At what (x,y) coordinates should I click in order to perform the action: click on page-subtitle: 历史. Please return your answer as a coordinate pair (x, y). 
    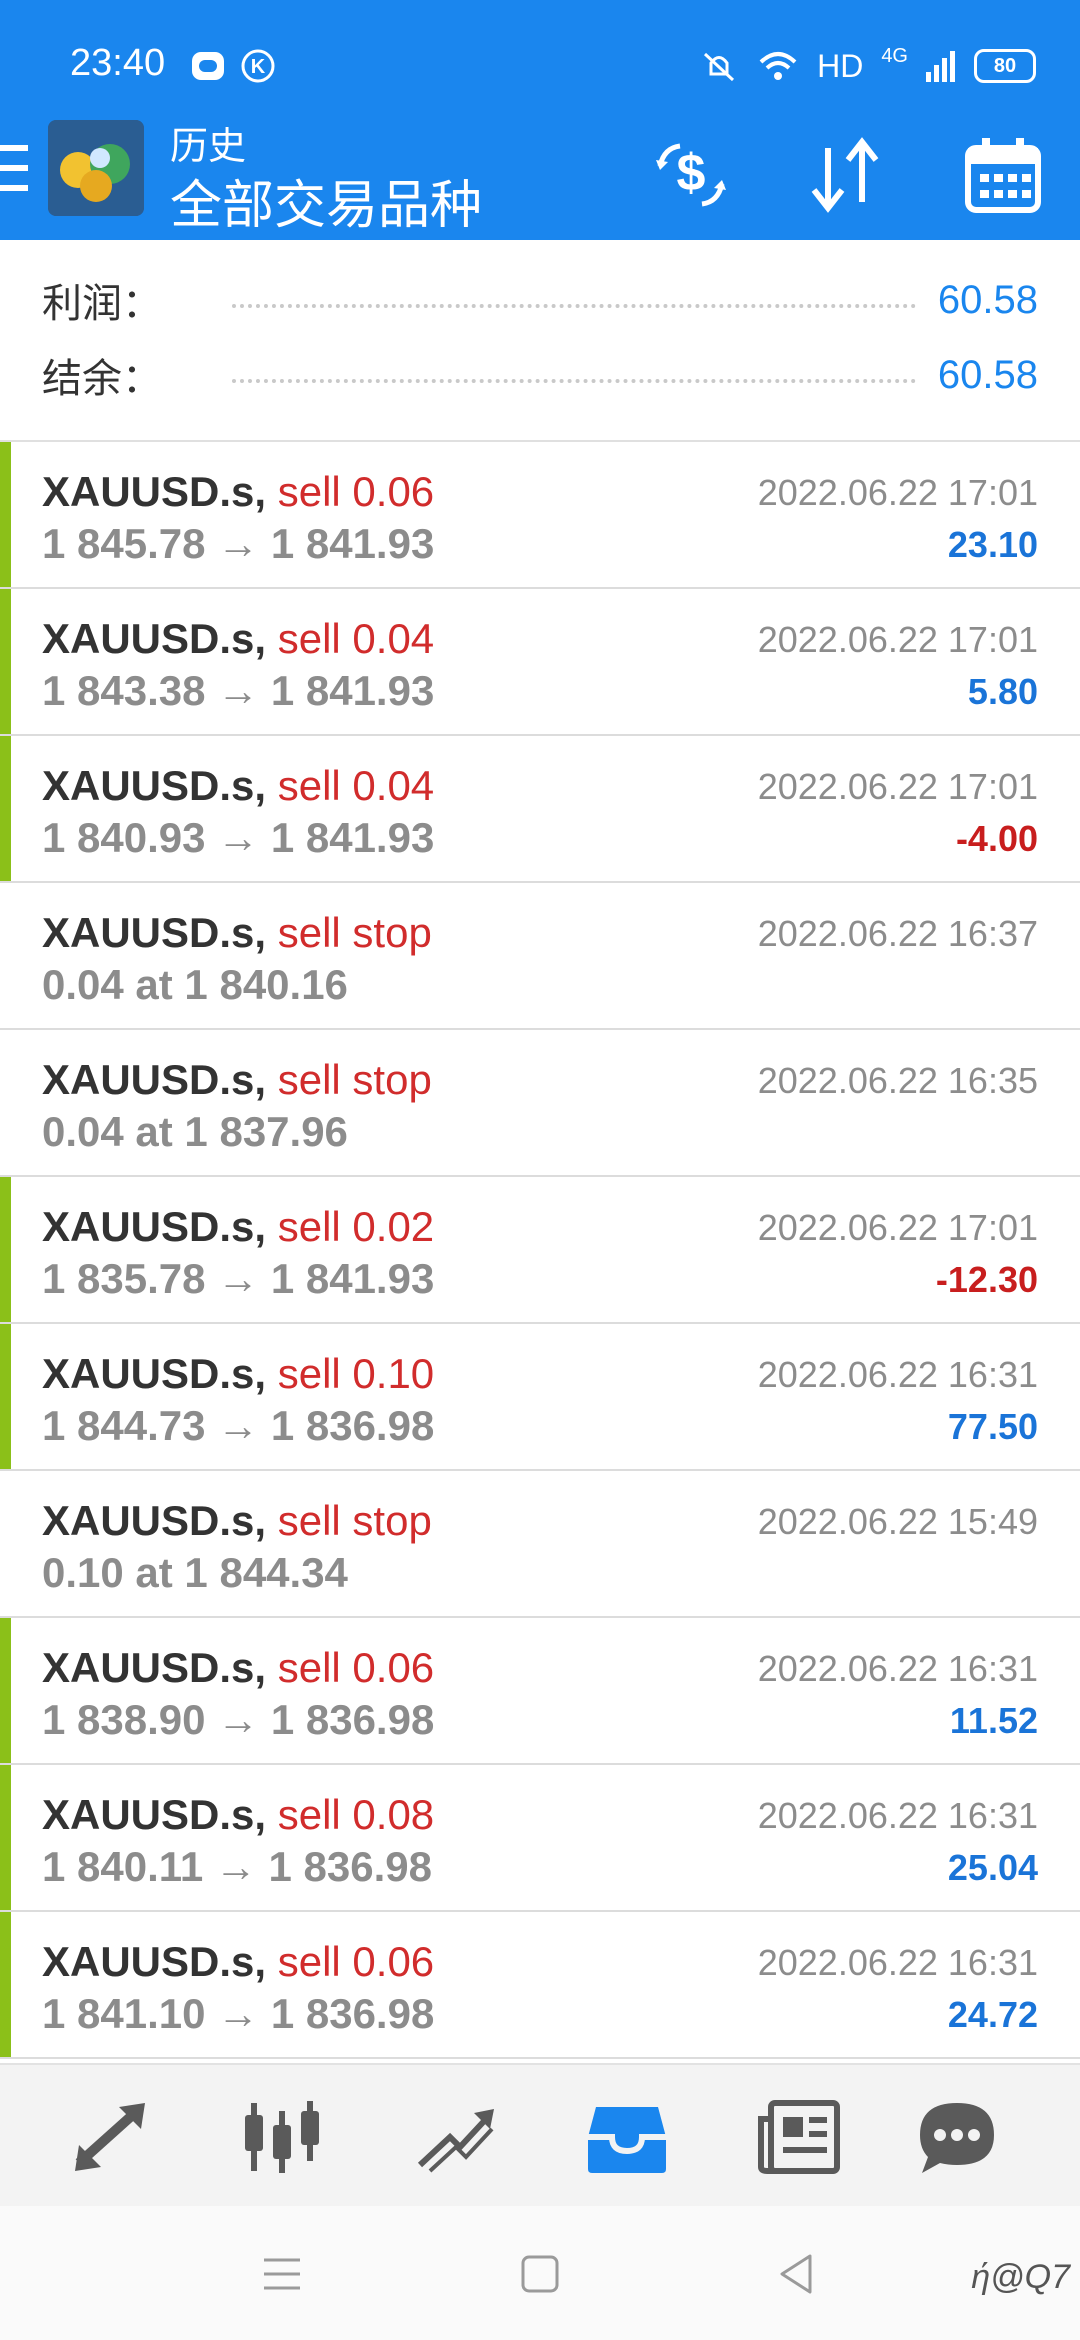
    Looking at the image, I should click on (208, 147).